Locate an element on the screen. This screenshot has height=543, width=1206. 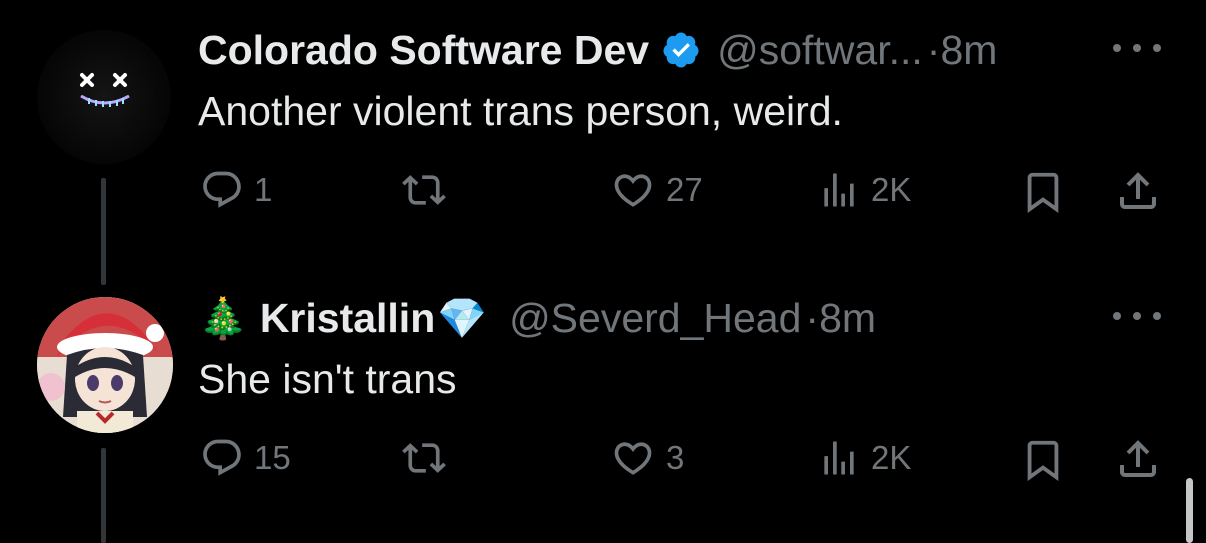
like-button: 27 is located at coordinates (656, 190).